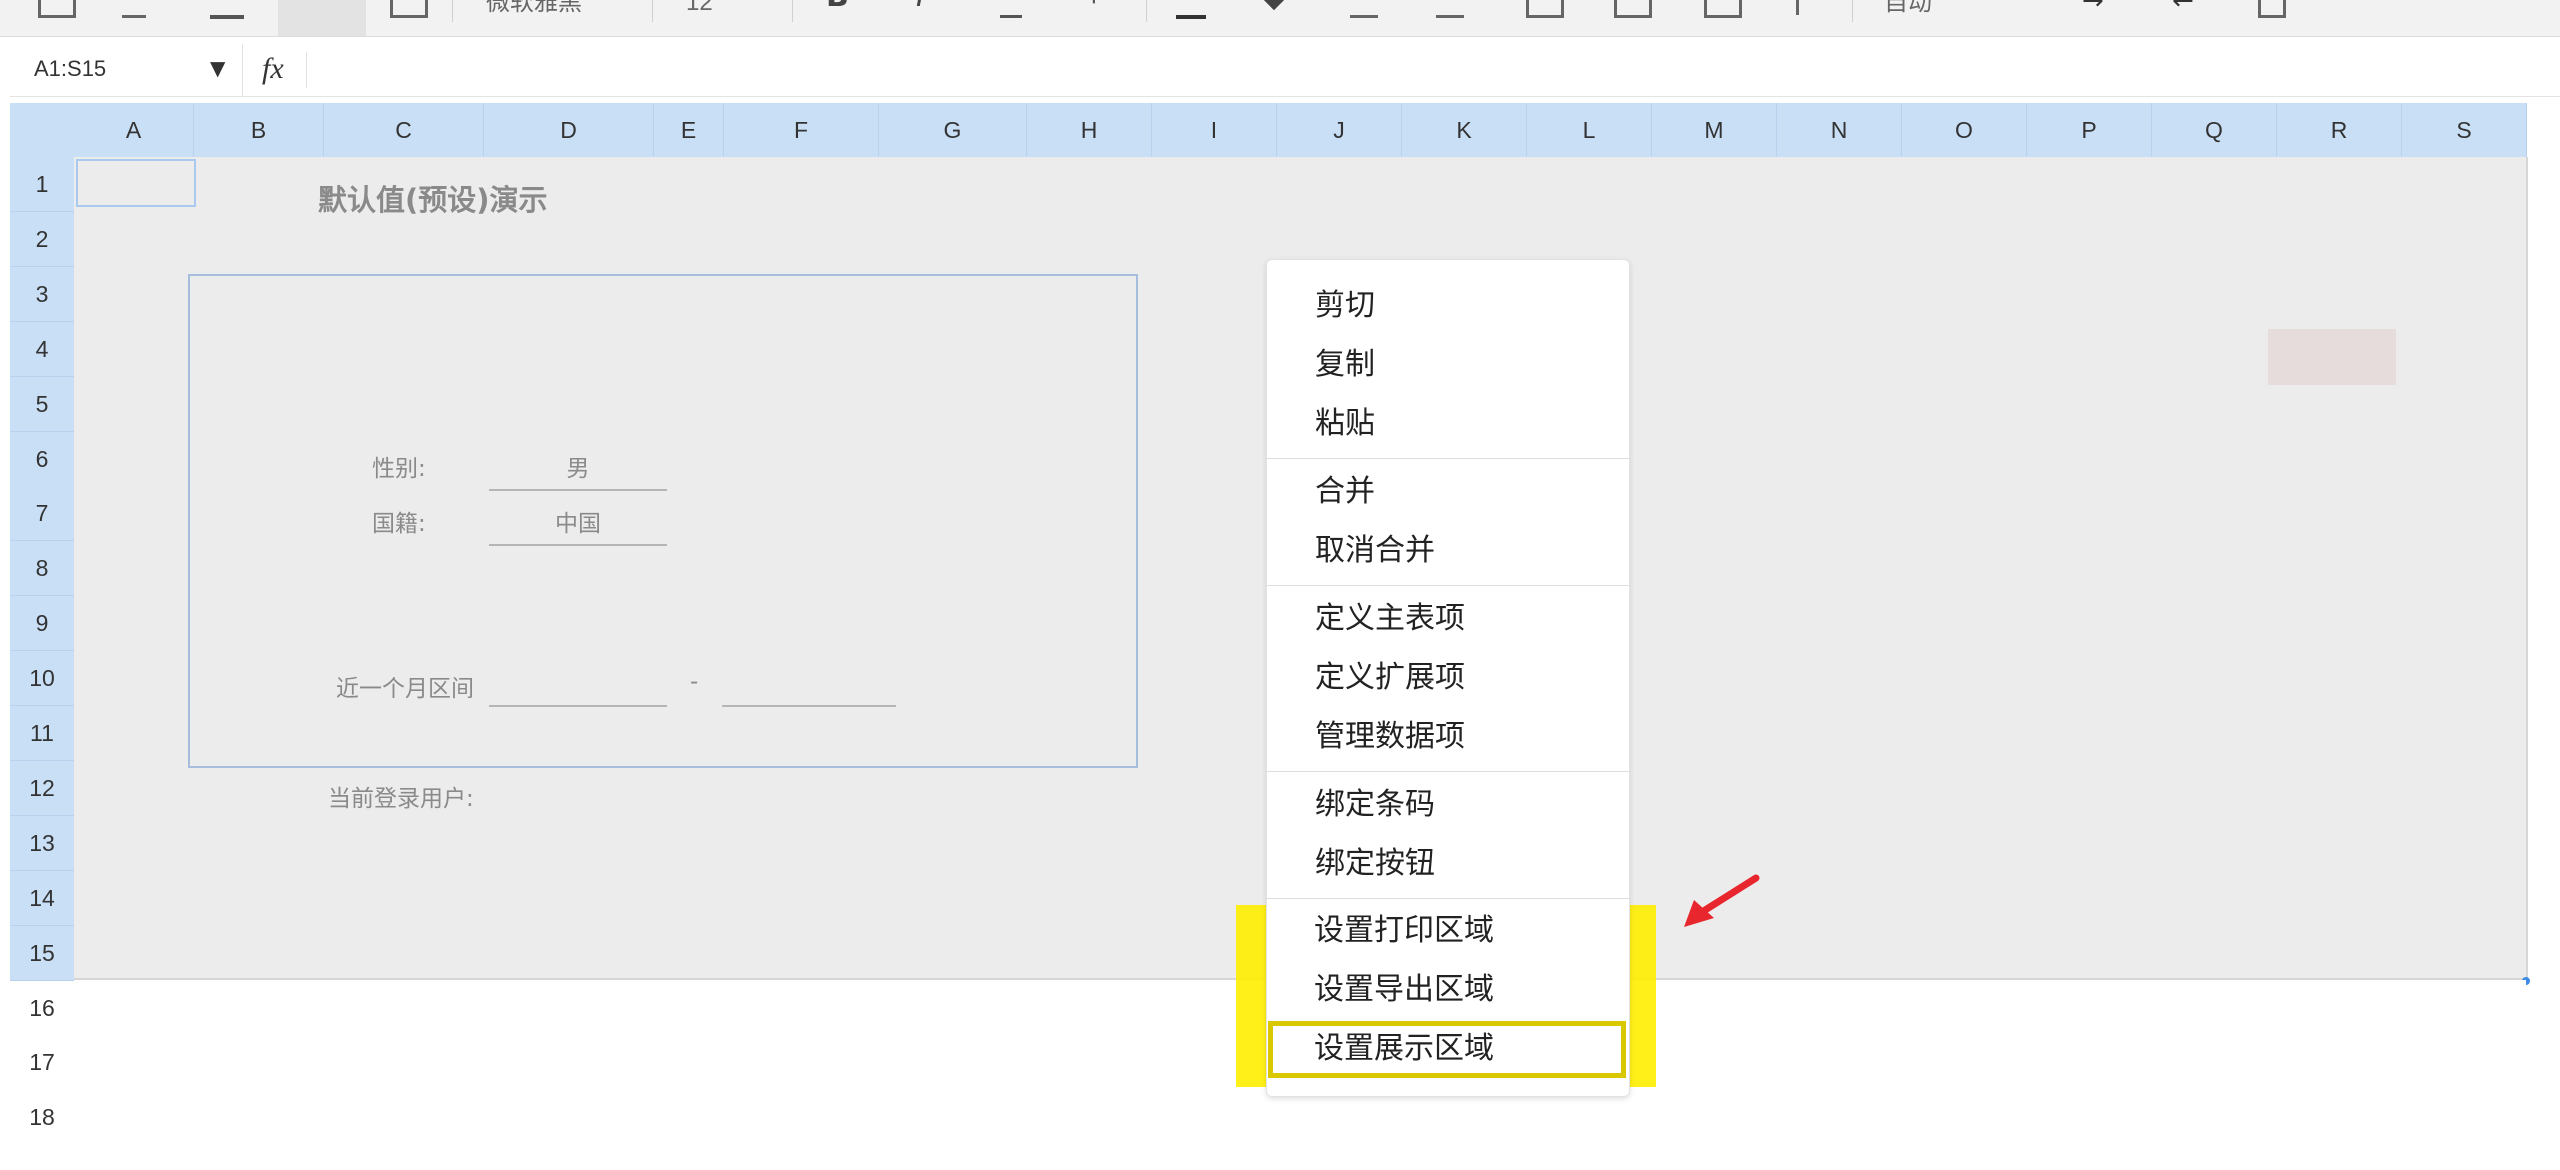 This screenshot has width=2560, height=1170. Describe the element at coordinates (578, 525) in the screenshot. I see `nationality-field: 中国` at that location.